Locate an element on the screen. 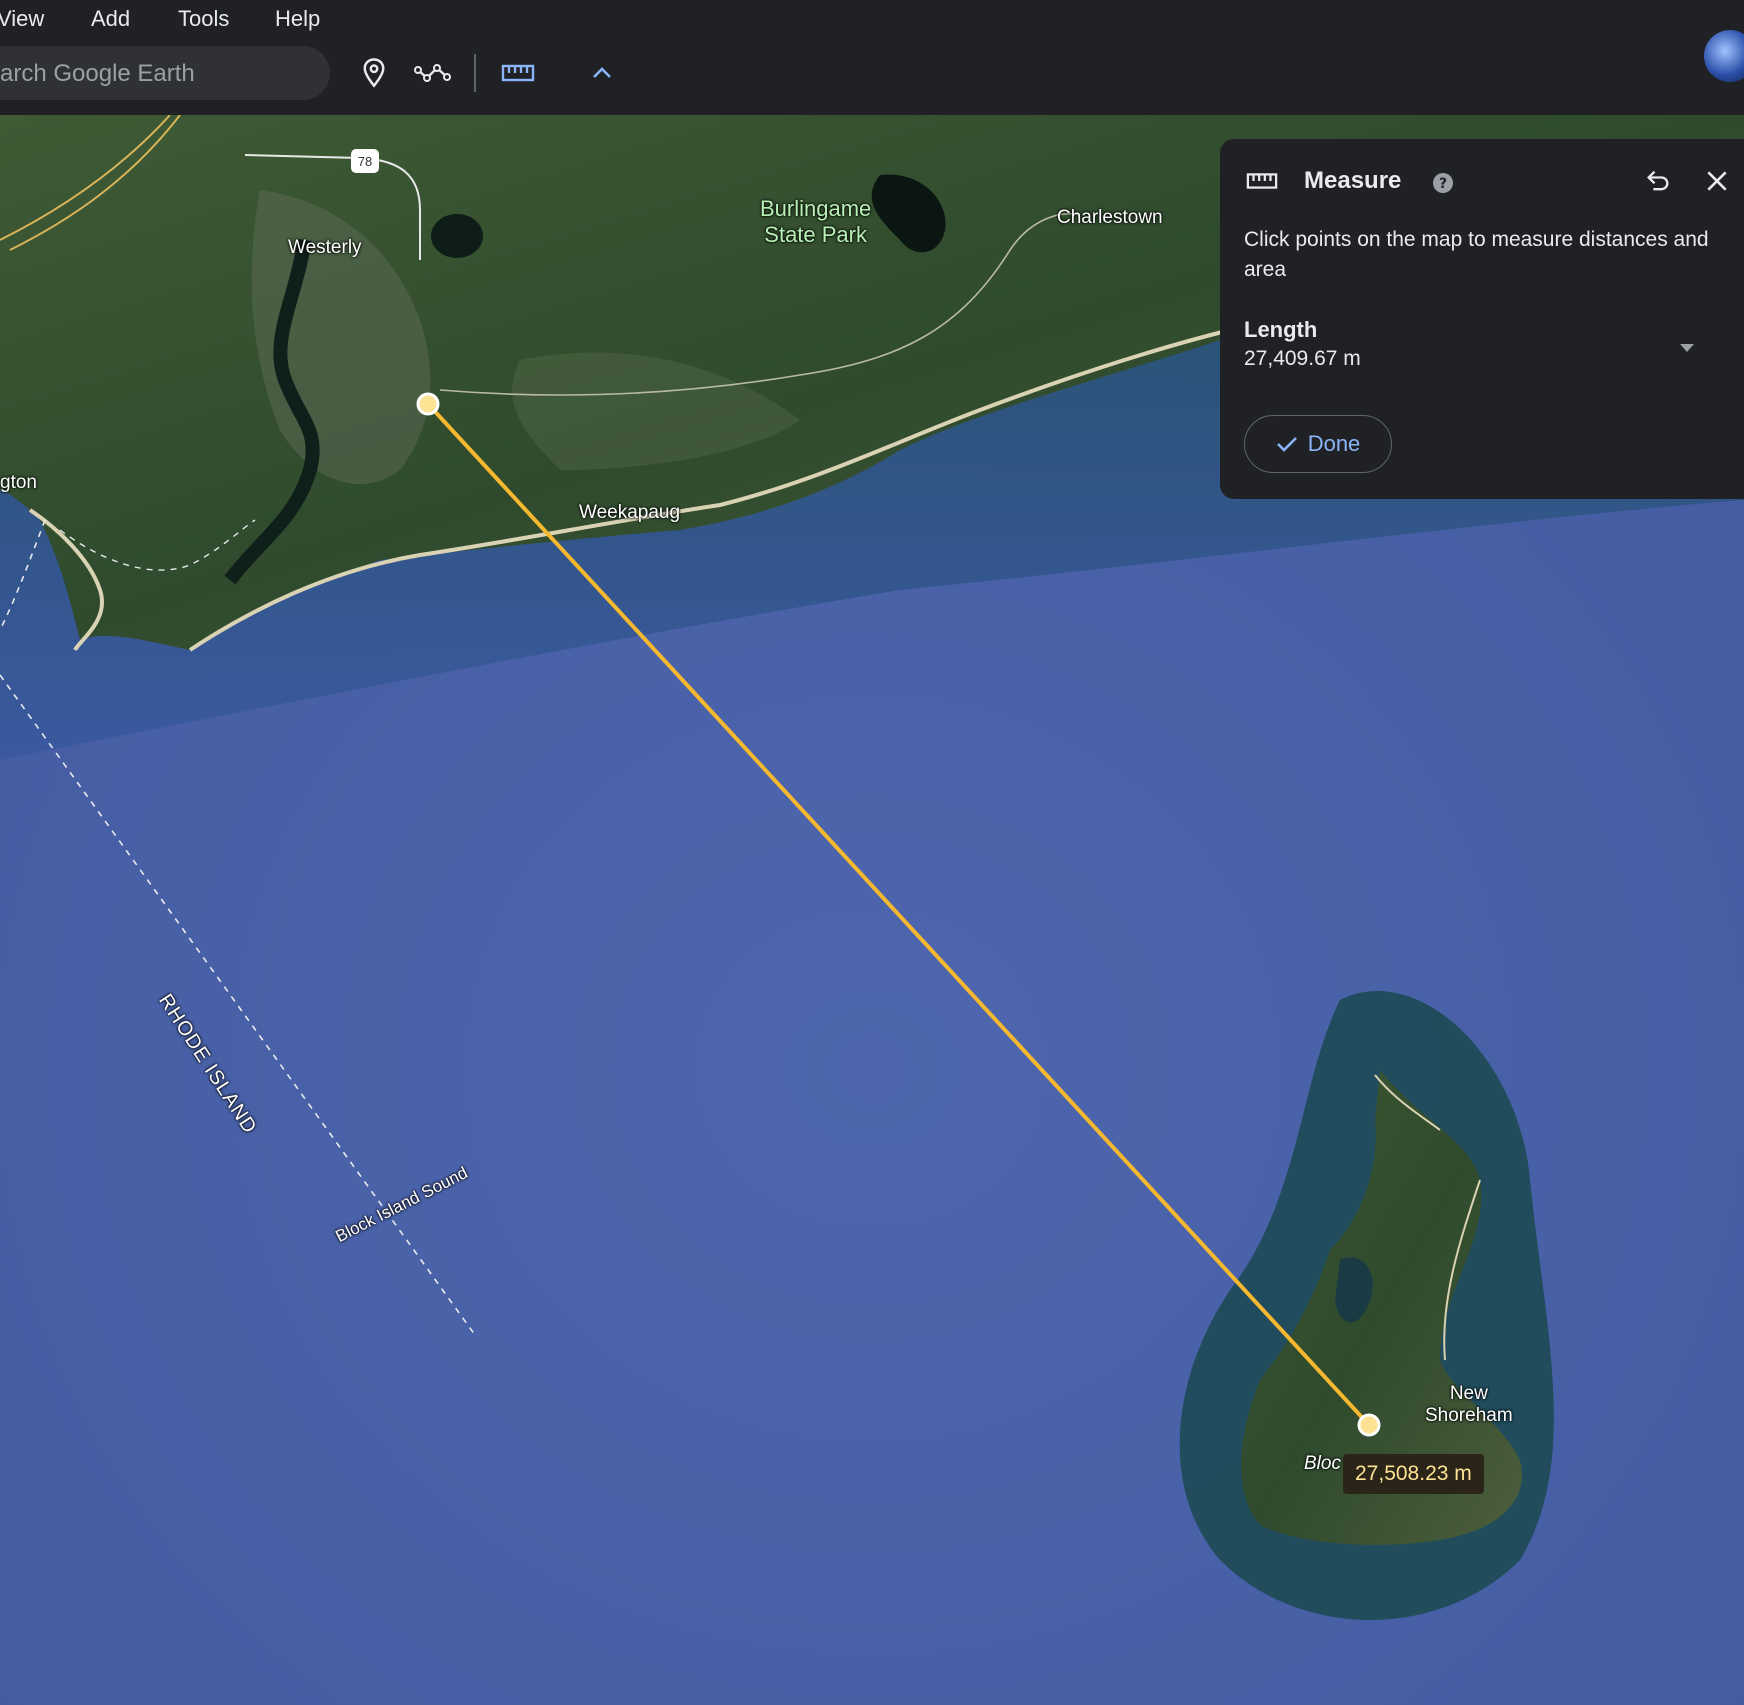 Image resolution: width=1744 pixels, height=1705 pixels. measurement-start-point is located at coordinates (428, 404).